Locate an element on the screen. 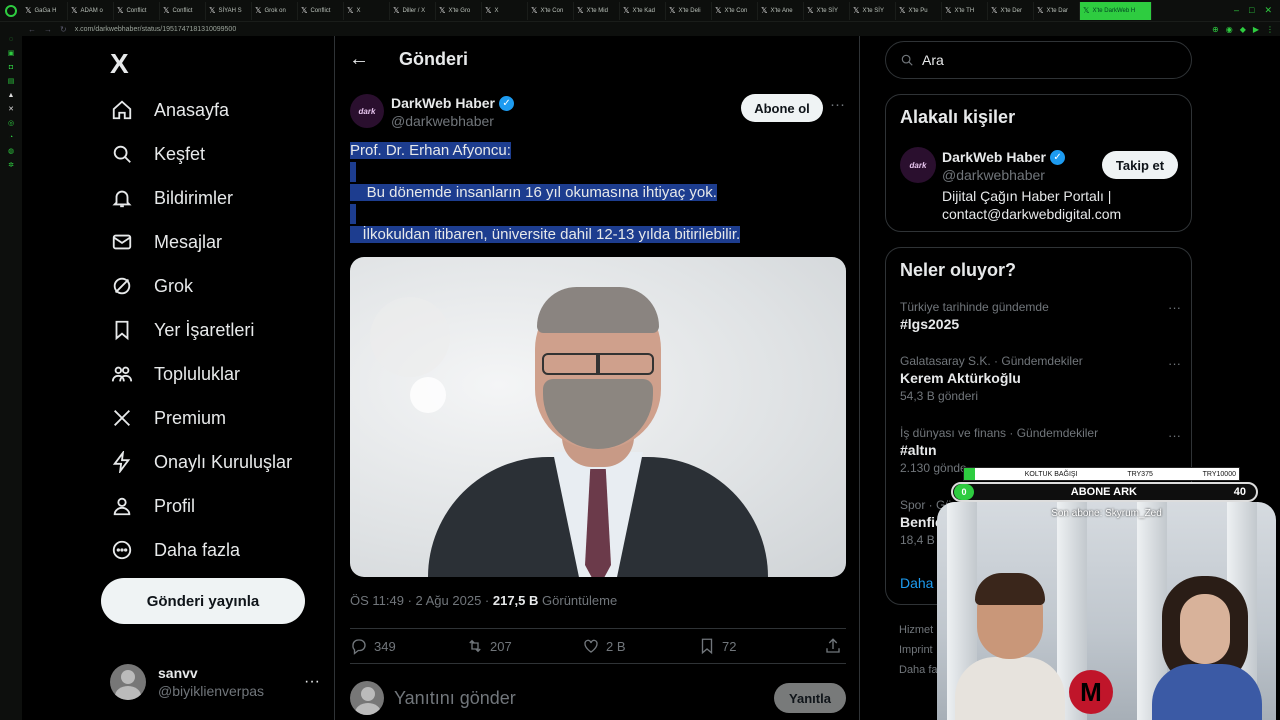 This screenshot has height=720, width=1280. nav-item-explore: Keşfet is located at coordinates (157, 154).